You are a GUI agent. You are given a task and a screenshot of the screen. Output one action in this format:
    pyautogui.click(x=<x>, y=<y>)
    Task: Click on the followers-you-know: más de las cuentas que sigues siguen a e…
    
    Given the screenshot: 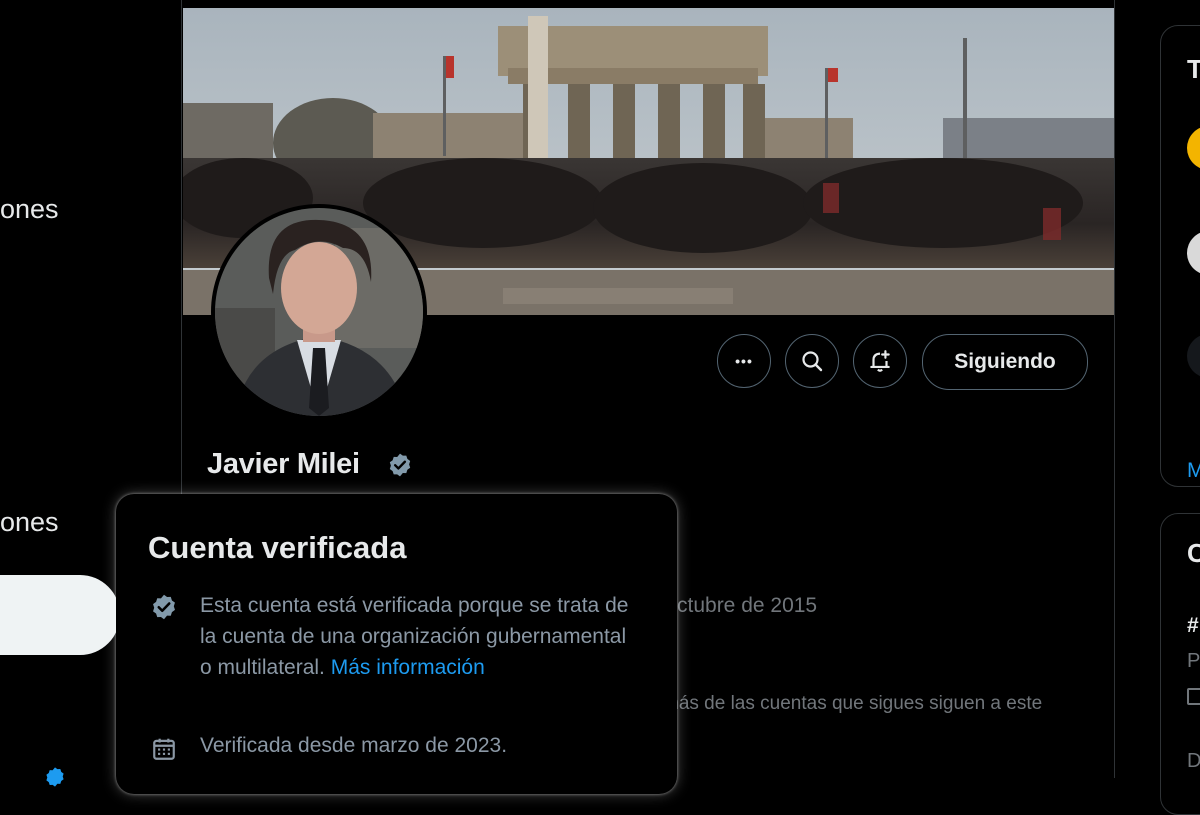 What is the action you would take?
    pyautogui.click(x=852, y=704)
    